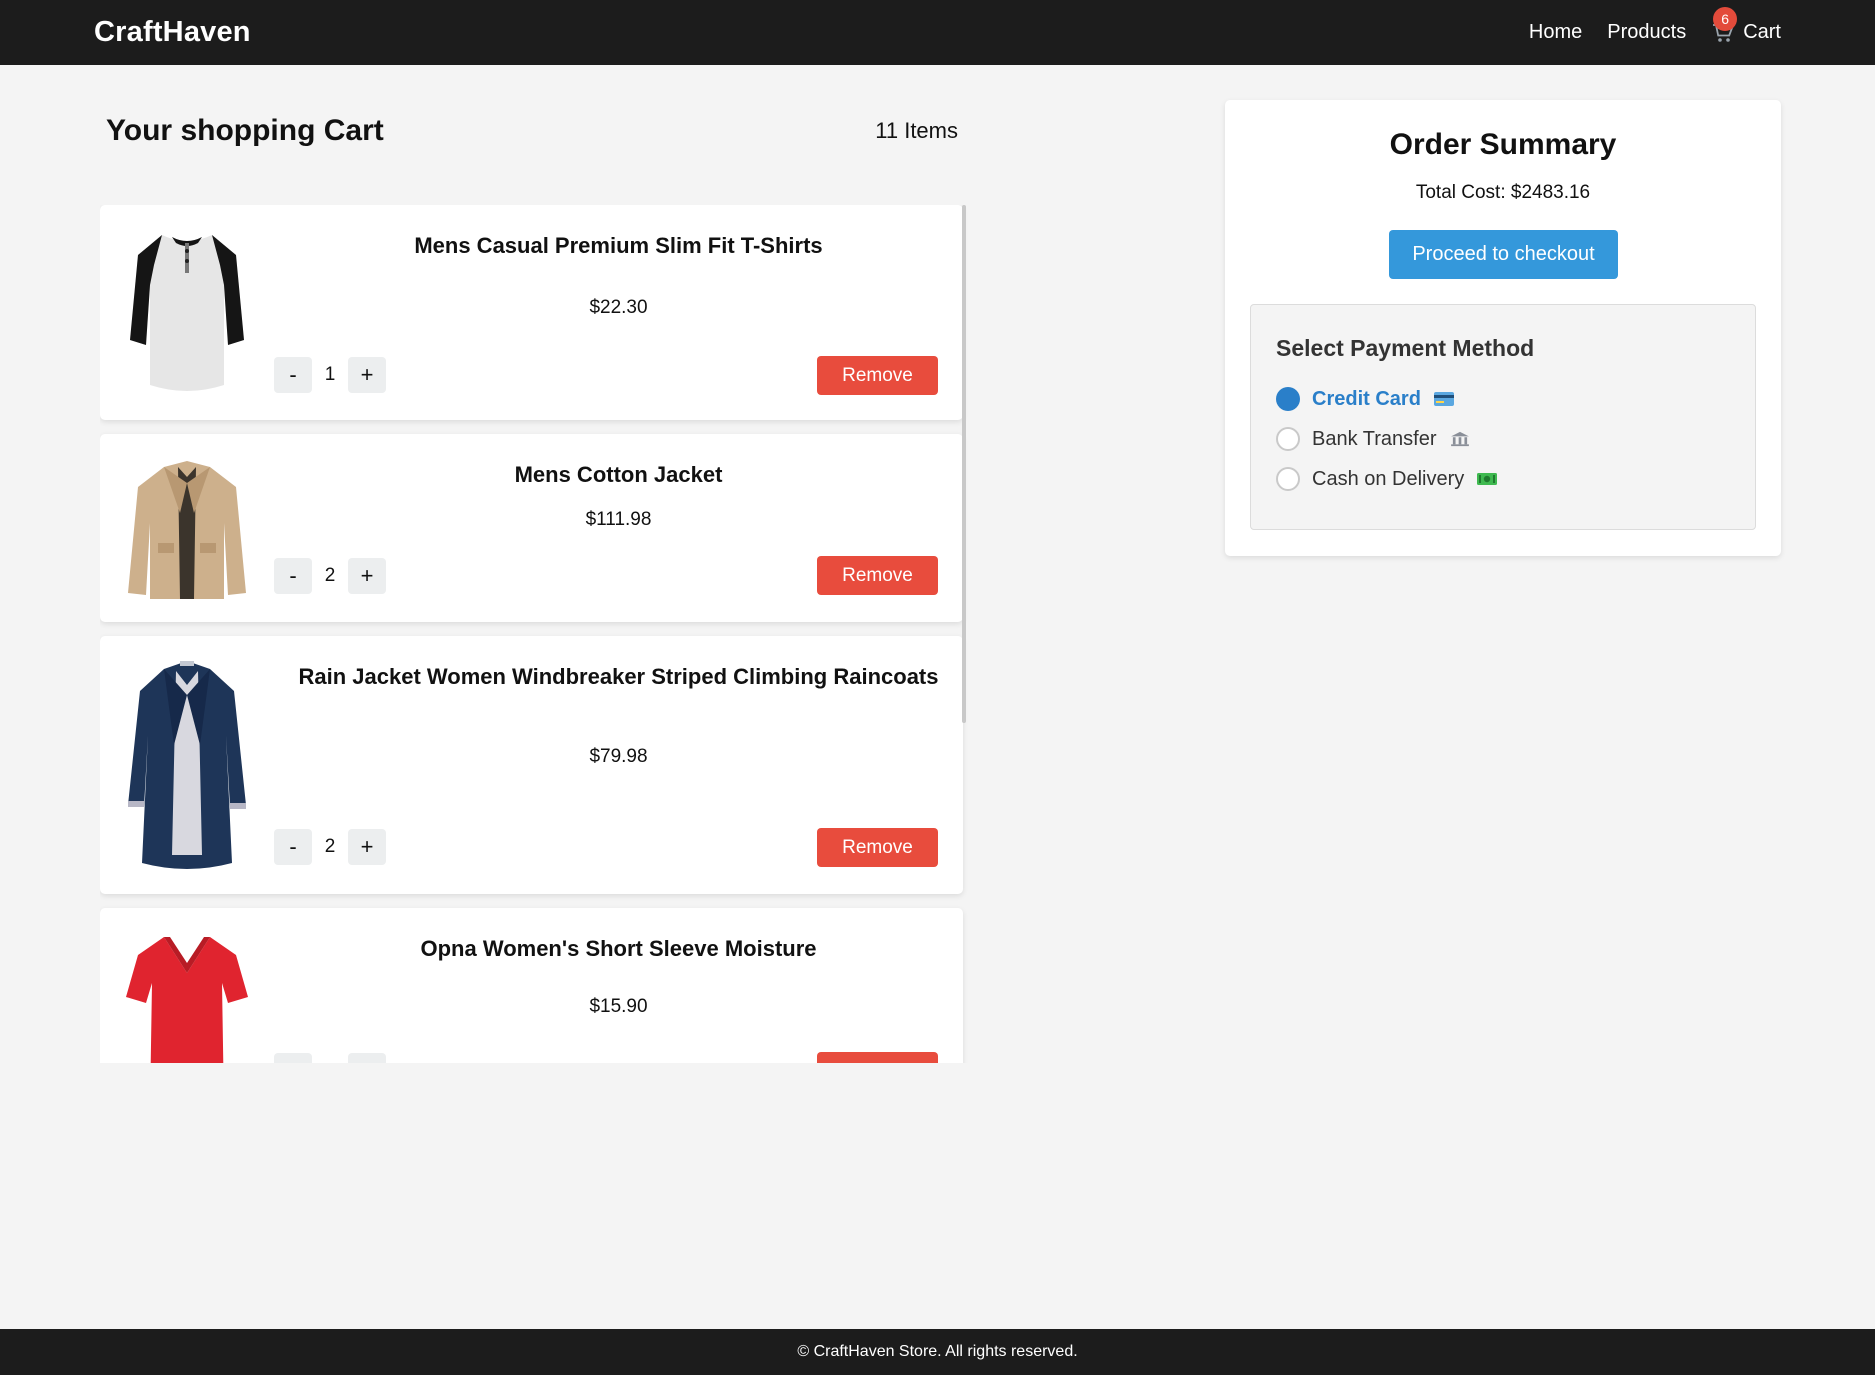 Image resolution: width=1875 pixels, height=1375 pixels. I want to click on product-name: Opna Women's Short Sleeve Moisture, so click(618, 949).